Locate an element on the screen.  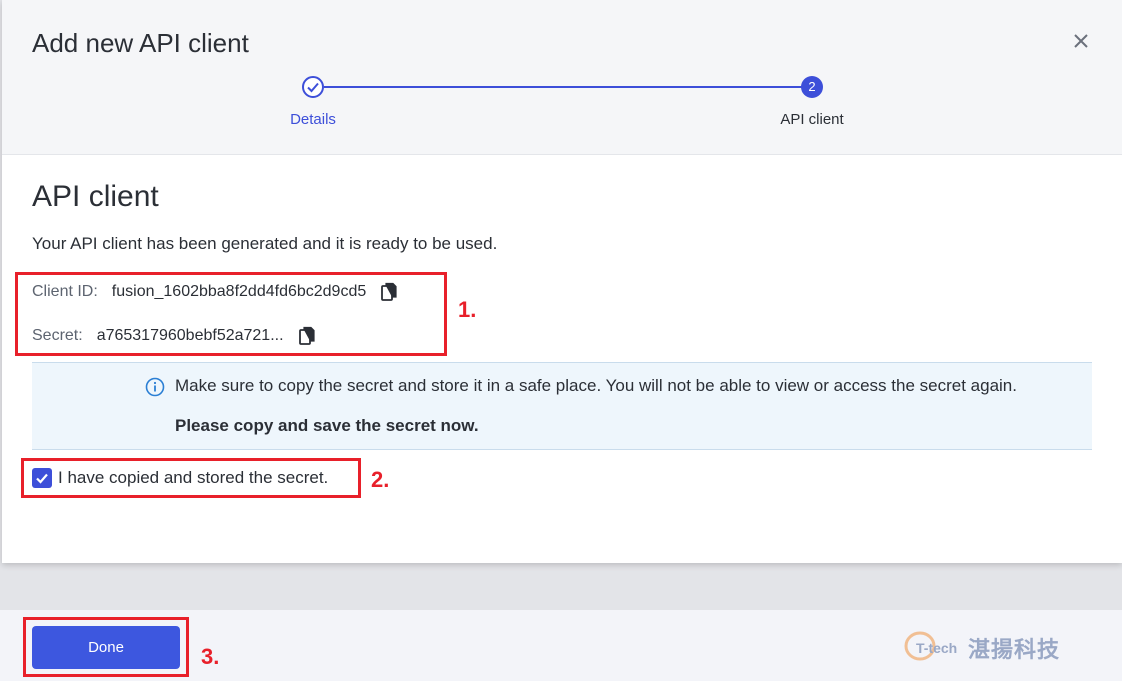
modal-title: Add new API client is located at coordinates (140, 43).